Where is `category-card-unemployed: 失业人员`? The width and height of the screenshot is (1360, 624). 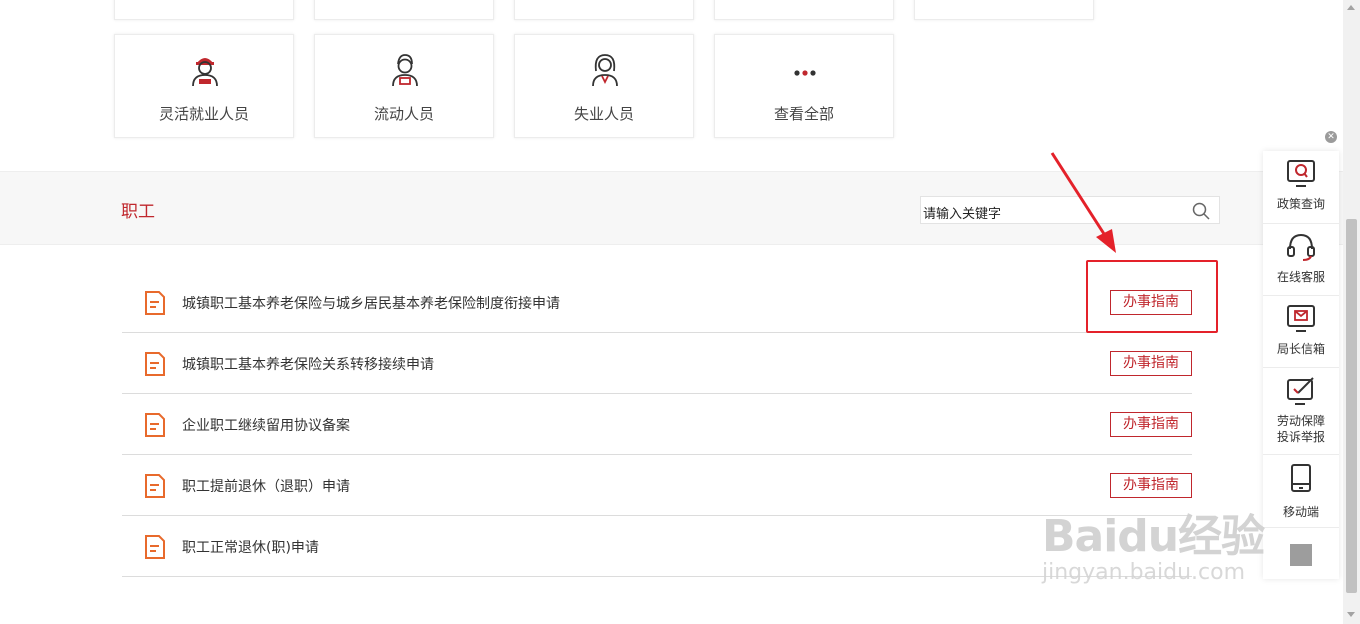
category-card-unemployed: 失业人员 is located at coordinates (604, 86).